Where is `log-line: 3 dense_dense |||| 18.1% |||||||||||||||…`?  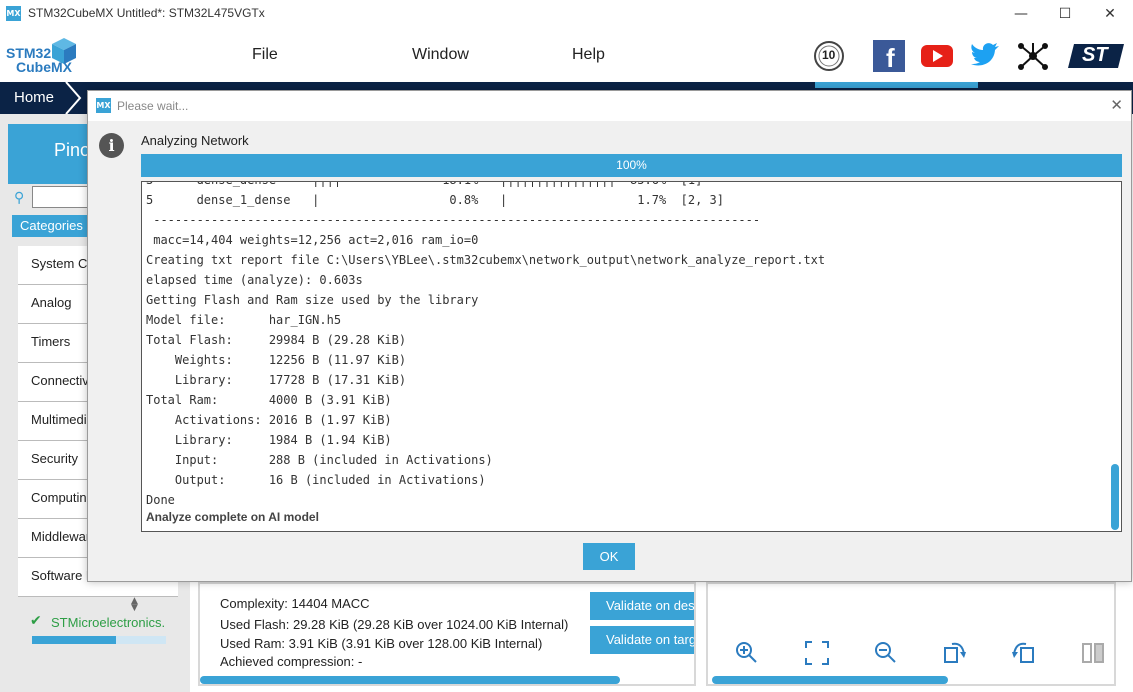
log-line: 3 dense_dense |||| 18.1% |||||||||||||||… is located at coordinates (626, 186).